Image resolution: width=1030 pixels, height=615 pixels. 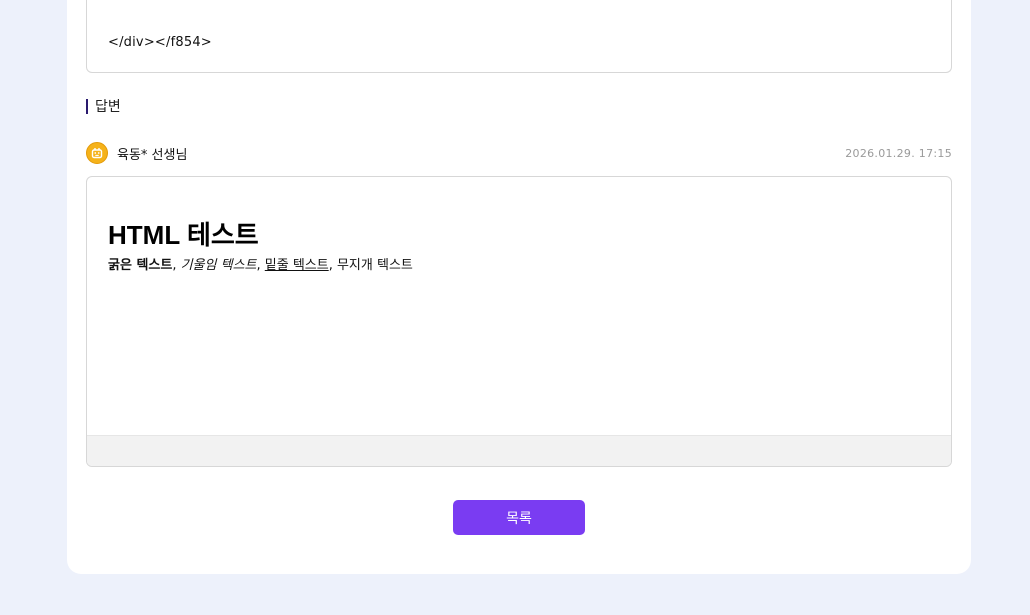 What do you see at coordinates (519, 450) in the screenshot?
I see `answer-footer-bar` at bounding box center [519, 450].